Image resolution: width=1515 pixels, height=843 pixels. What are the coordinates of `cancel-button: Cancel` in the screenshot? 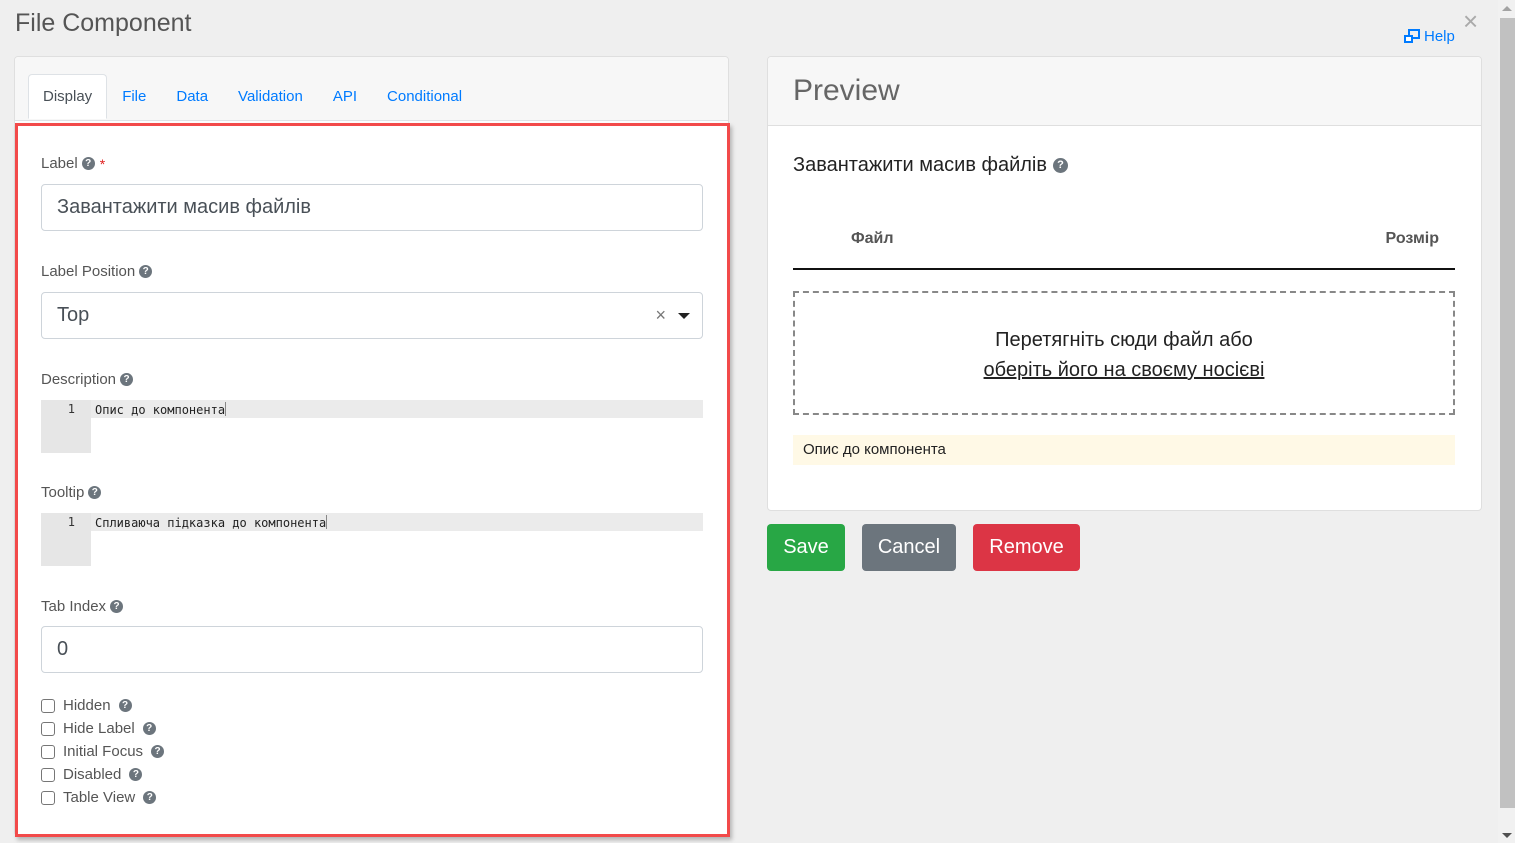 It's located at (909, 547).